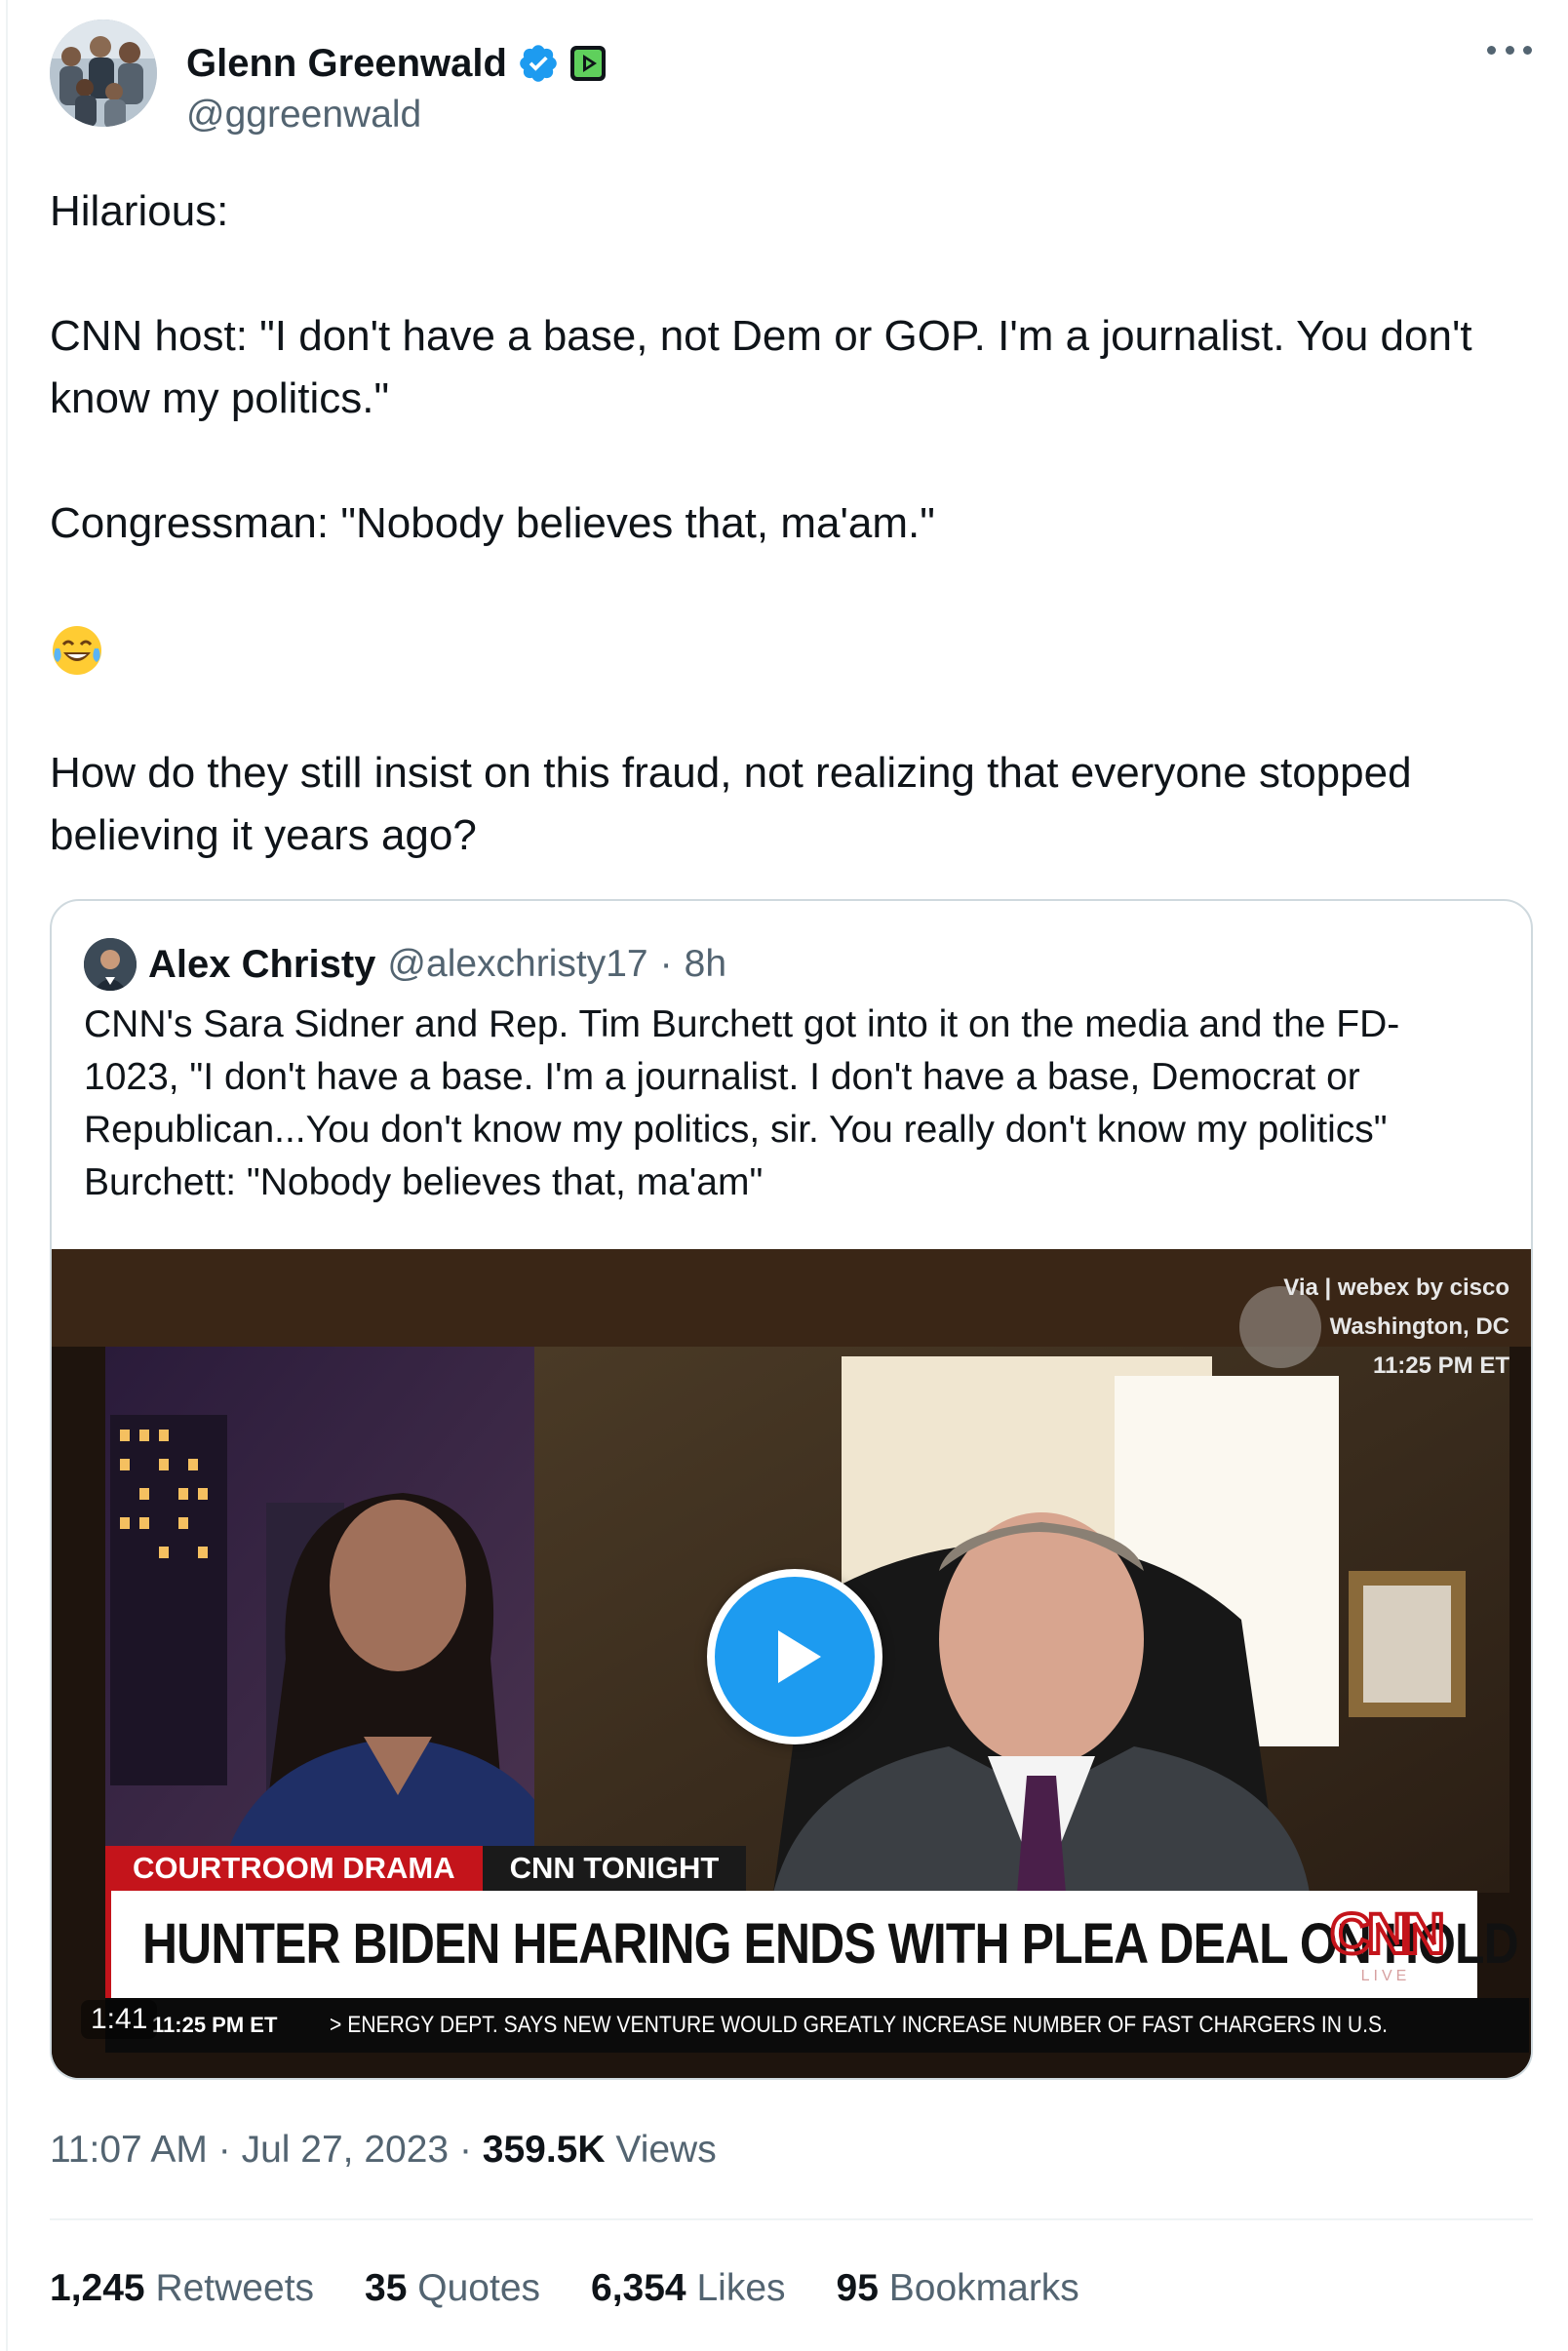  Describe the element at coordinates (386, 2288) in the screenshot. I see `stat-count: 35` at that location.